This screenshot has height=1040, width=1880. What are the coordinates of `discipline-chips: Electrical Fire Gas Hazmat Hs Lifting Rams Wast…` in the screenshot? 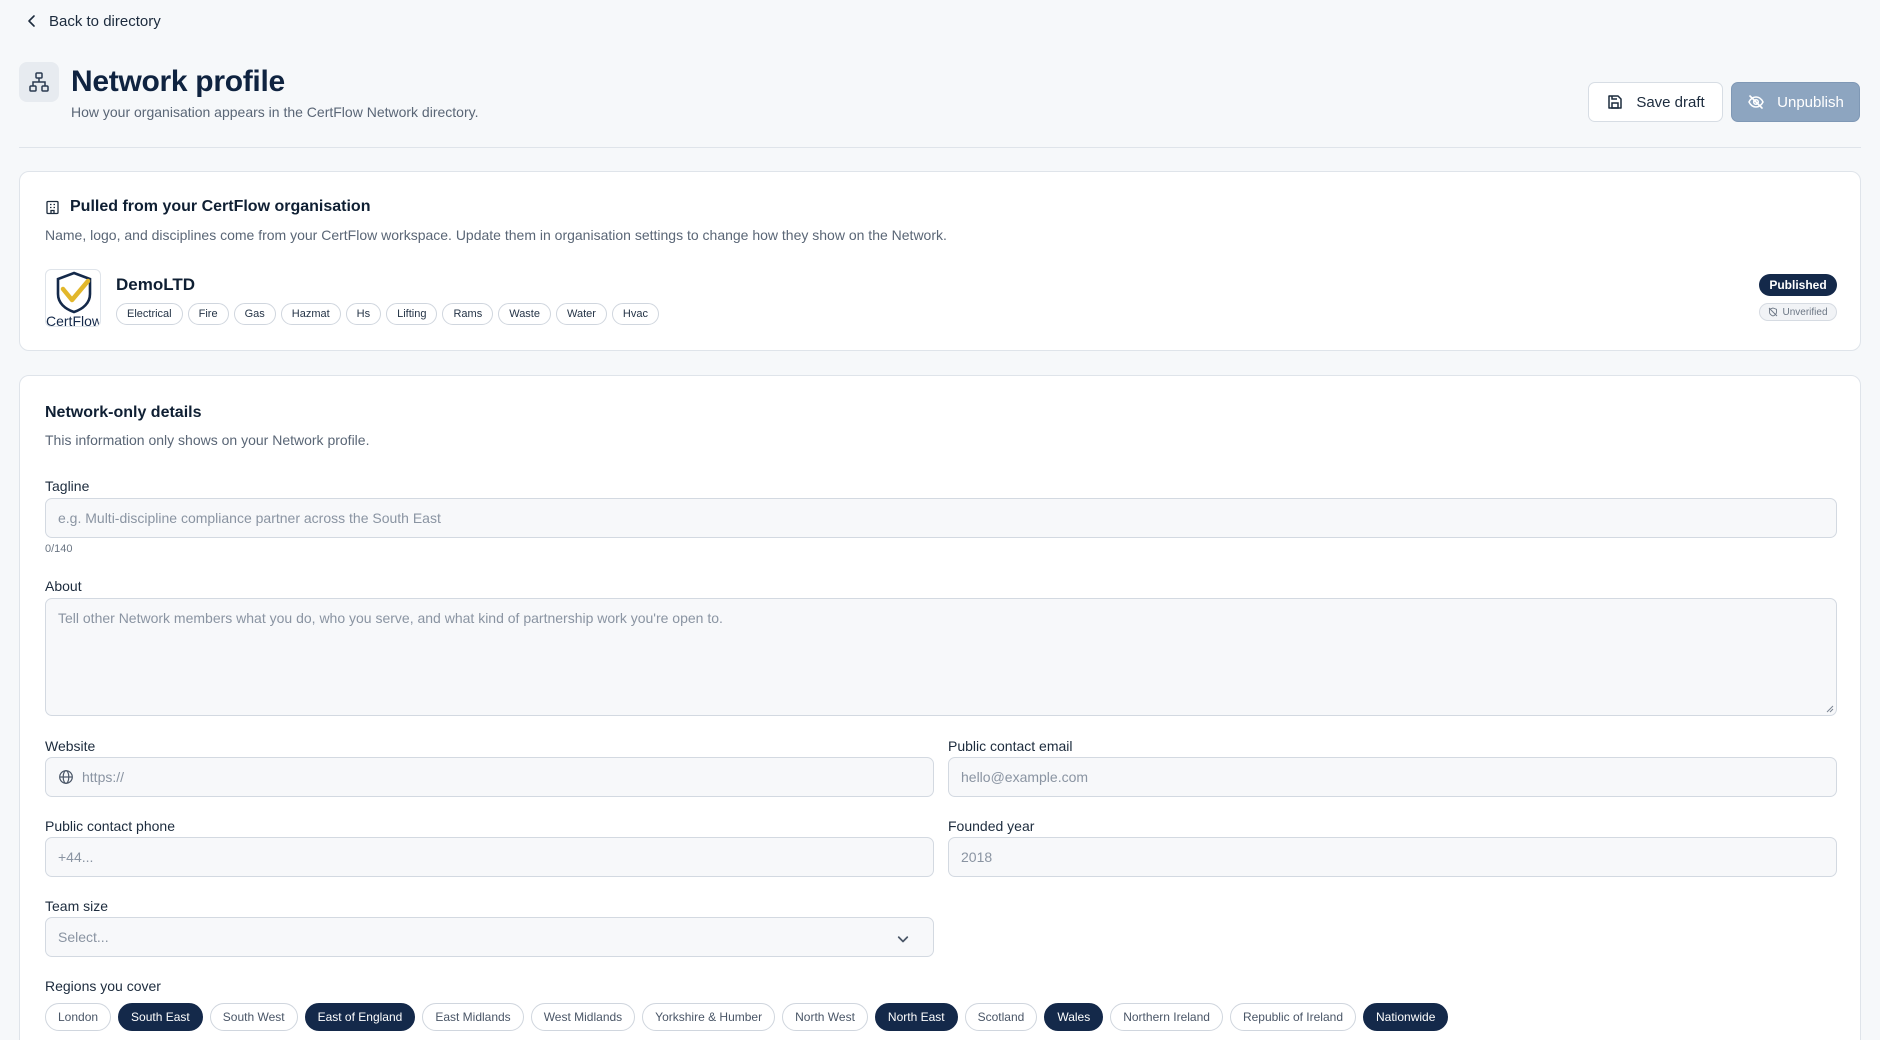 It's located at (387, 314).